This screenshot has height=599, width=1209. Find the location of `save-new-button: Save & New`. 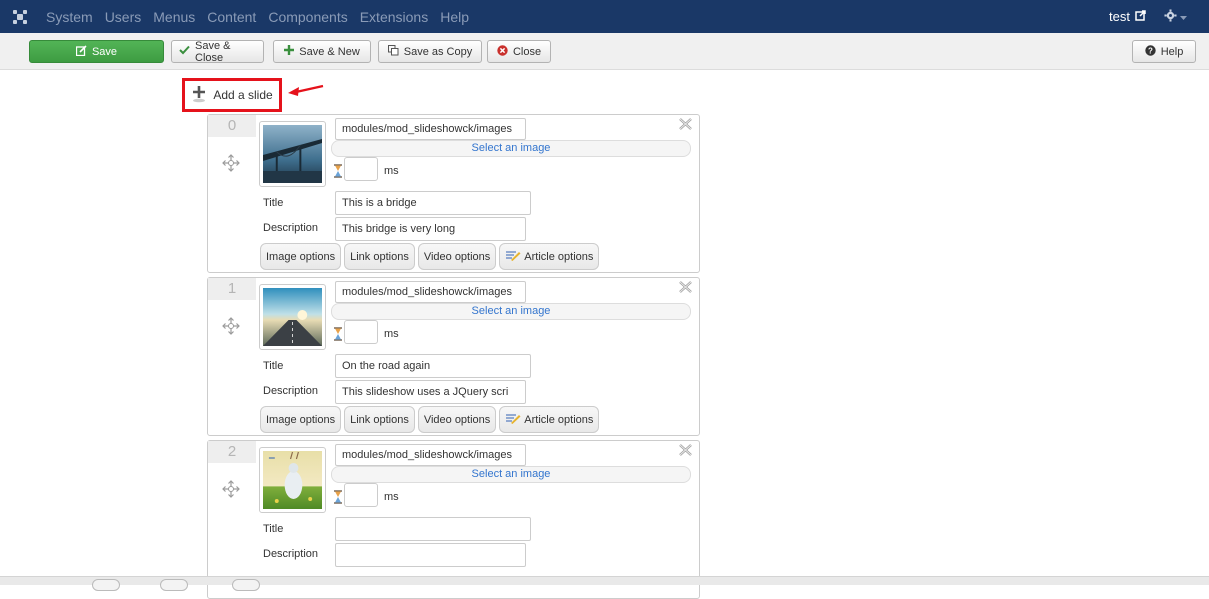

save-new-button: Save & New is located at coordinates (322, 51).